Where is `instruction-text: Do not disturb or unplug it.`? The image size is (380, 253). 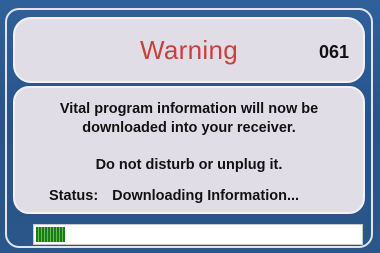
instruction-text: Do not disturb or unplug it. is located at coordinates (189, 165).